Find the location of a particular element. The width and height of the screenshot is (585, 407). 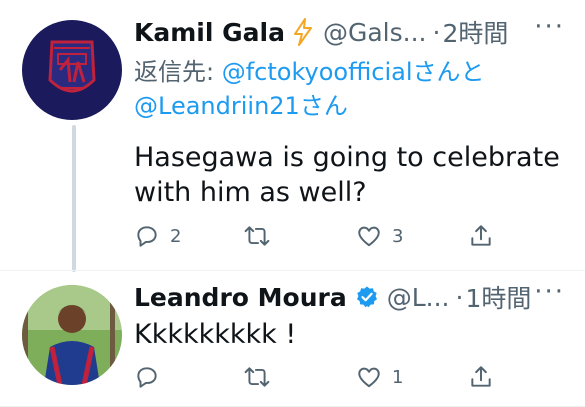

reply-count: 2 is located at coordinates (176, 236).